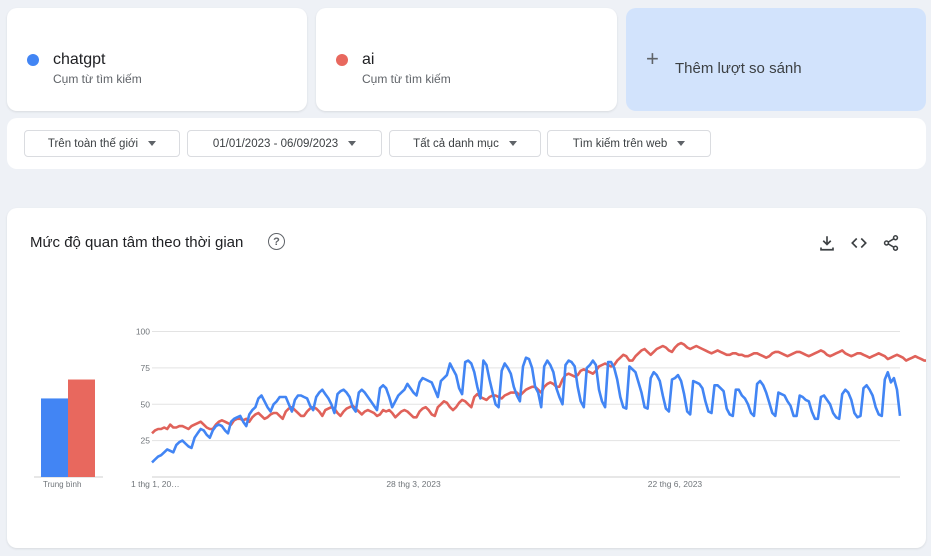 The height and width of the screenshot is (556, 931). What do you see at coordinates (456, 143) in the screenshot?
I see `category-label: Tất cả danh mục` at bounding box center [456, 143].